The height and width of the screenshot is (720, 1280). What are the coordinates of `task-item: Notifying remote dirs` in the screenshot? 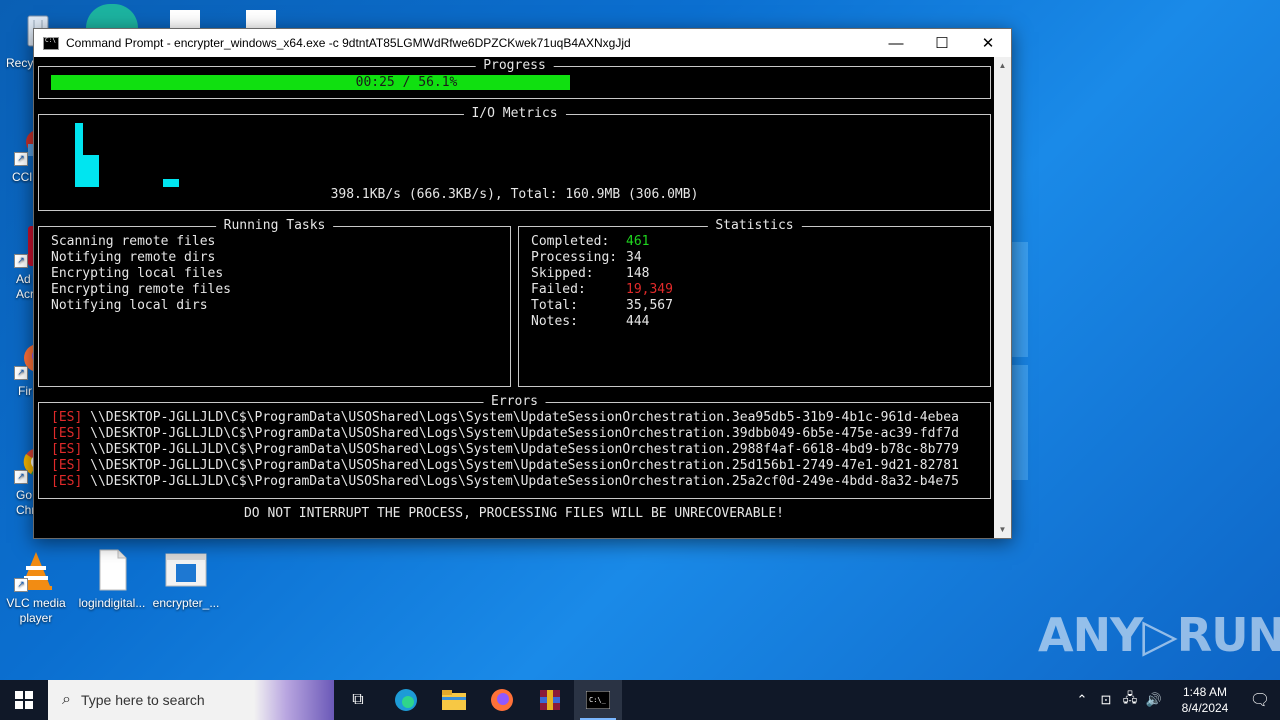 It's located at (133, 257).